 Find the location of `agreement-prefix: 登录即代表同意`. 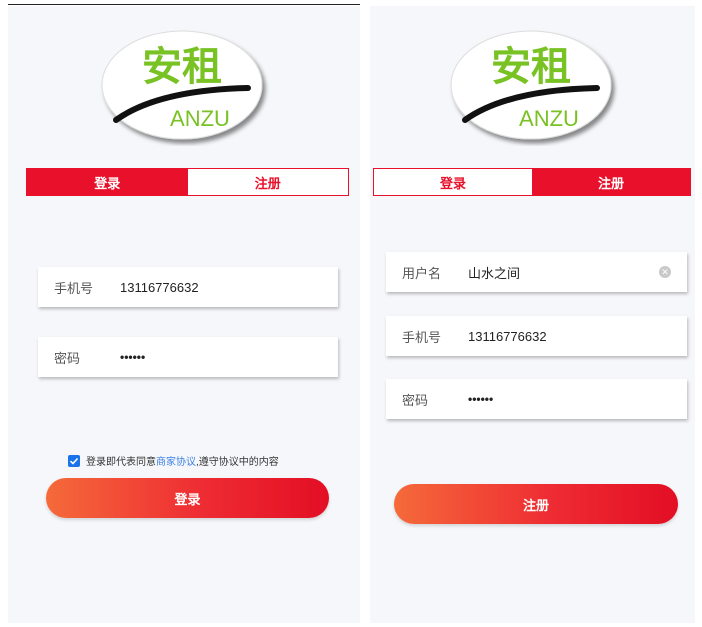

agreement-prefix: 登录即代表同意 is located at coordinates (121, 462).